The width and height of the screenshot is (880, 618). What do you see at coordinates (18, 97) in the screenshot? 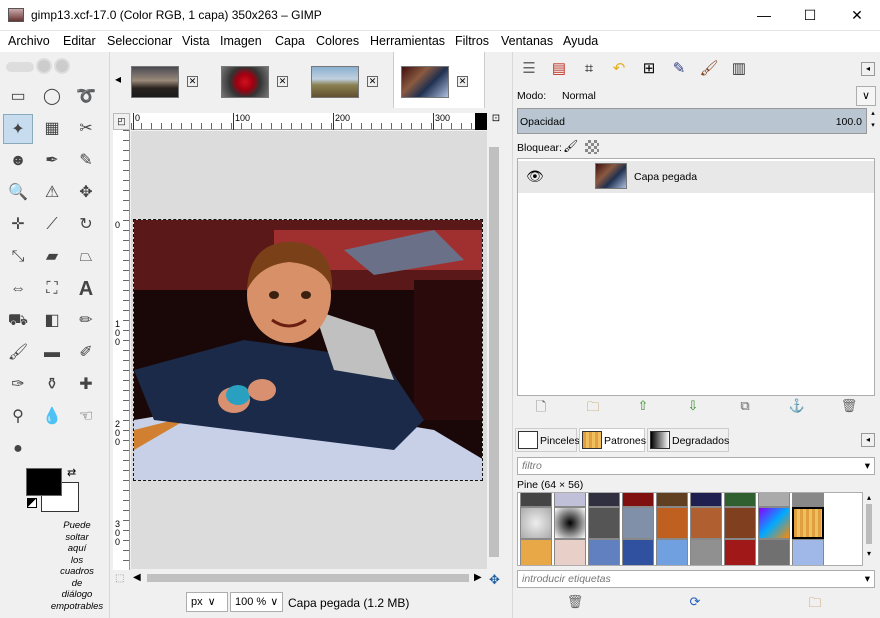
I see `rect-select-icon: ▭` at bounding box center [18, 97].